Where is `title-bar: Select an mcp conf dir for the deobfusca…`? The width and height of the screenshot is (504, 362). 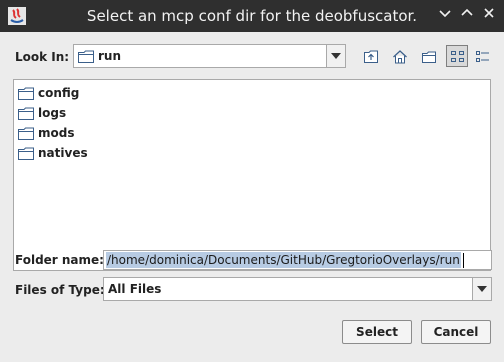
title-bar: Select an mcp conf dir for the deobfusca… is located at coordinates (252, 16).